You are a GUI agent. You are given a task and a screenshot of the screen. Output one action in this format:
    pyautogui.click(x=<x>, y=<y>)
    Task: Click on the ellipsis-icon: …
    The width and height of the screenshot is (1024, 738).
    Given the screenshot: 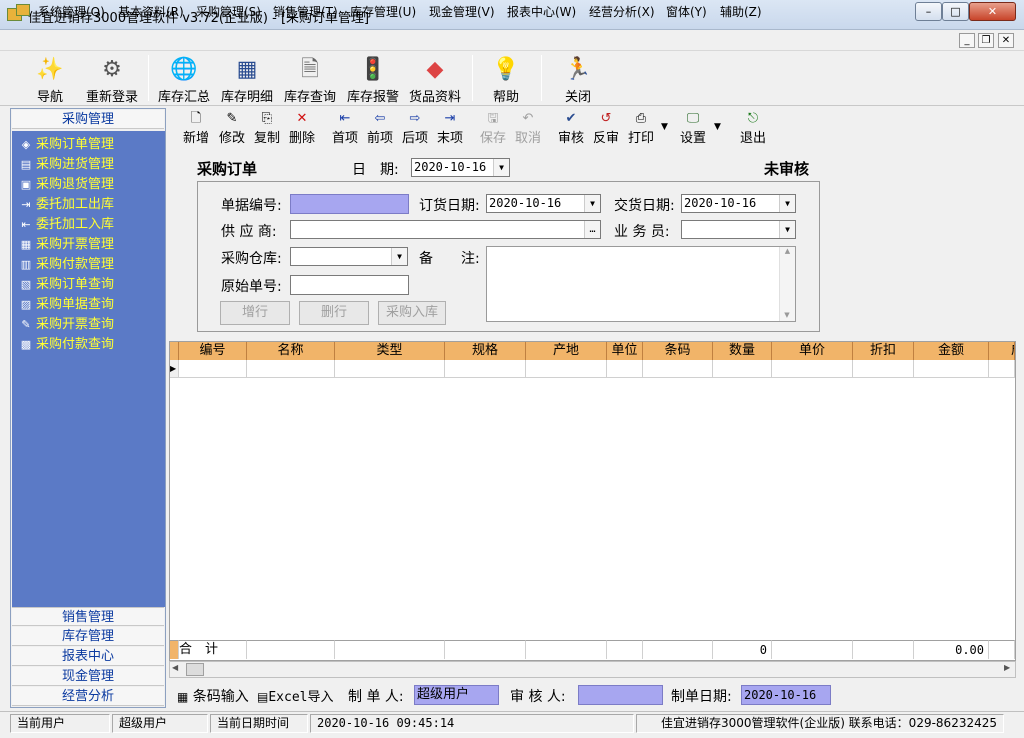 What is the action you would take?
    pyautogui.click(x=592, y=229)
    